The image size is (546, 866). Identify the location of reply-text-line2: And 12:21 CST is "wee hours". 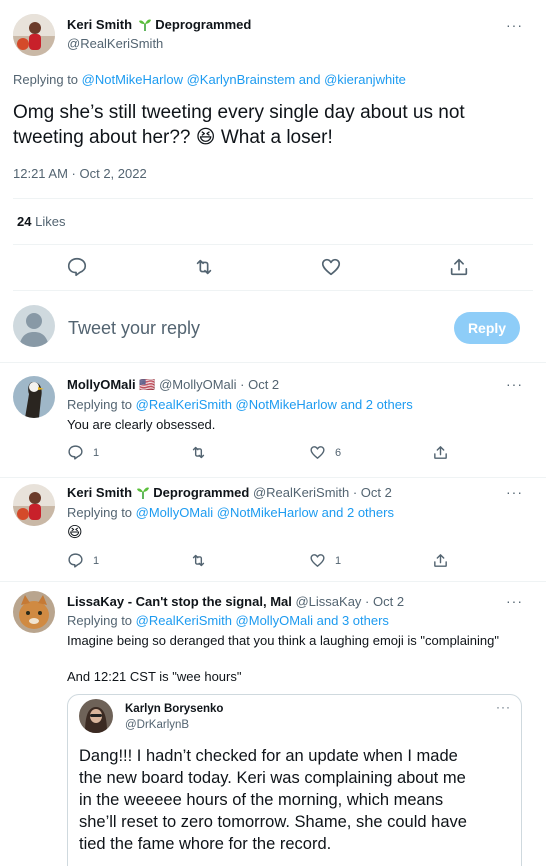
(154, 676).